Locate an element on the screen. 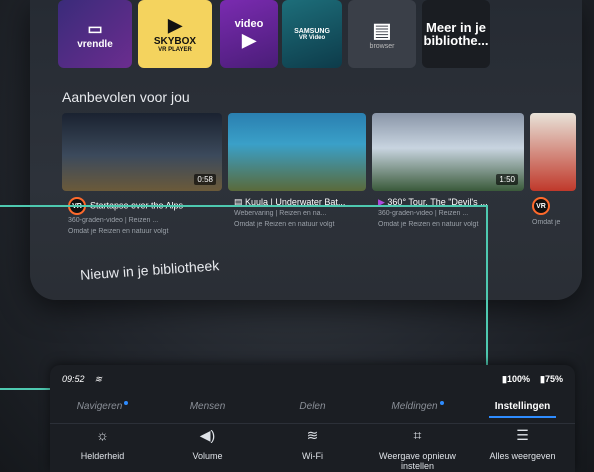  clock: 09:52 is located at coordinates (73, 379).